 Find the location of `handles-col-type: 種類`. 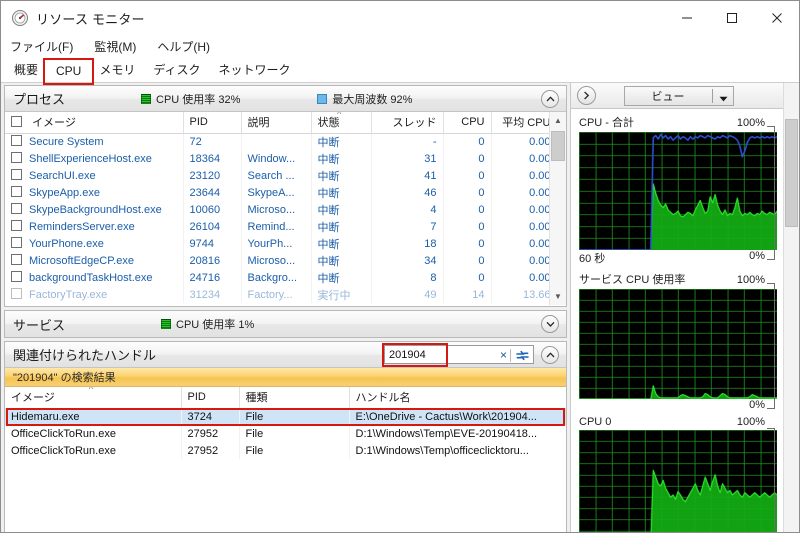

handles-col-type: 種類 is located at coordinates (294, 398).